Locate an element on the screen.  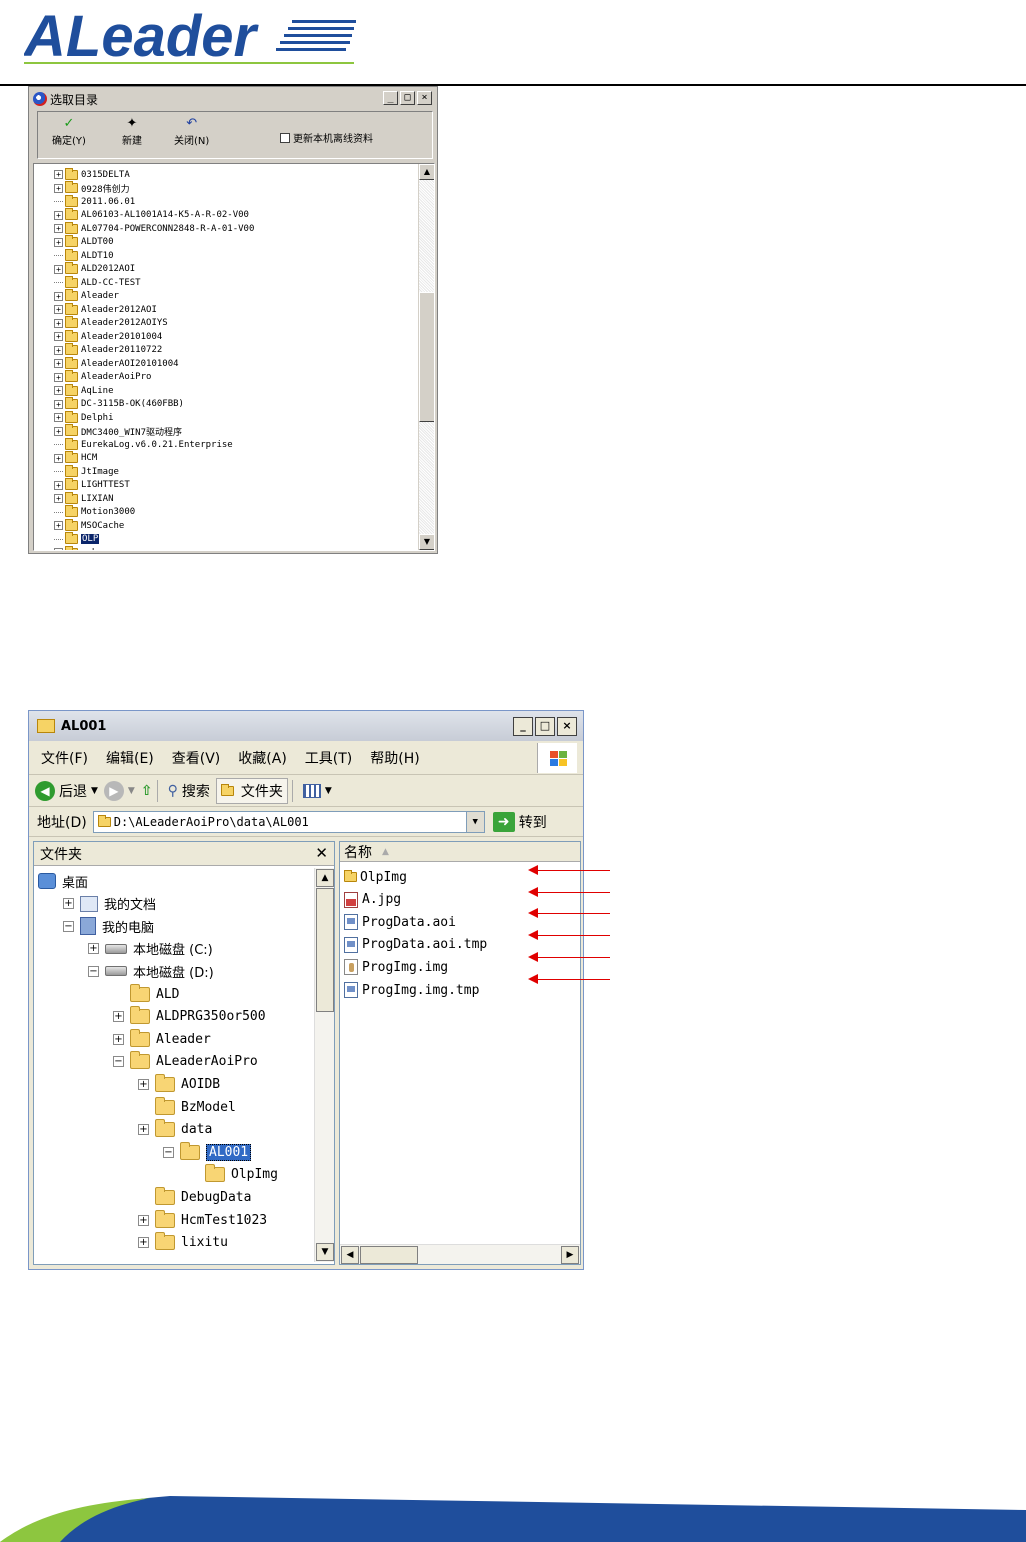
back-button: ◀ 后退 ▼ is located at coordinates (66, 790).